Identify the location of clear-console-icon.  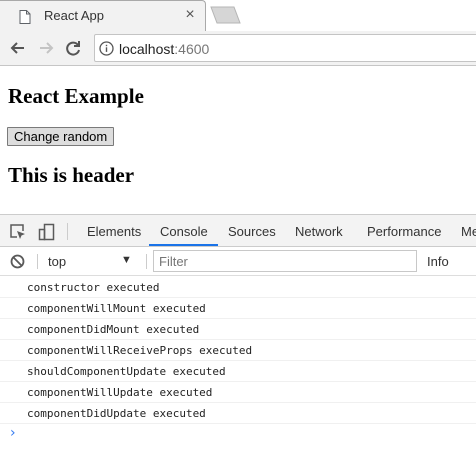
(17, 261).